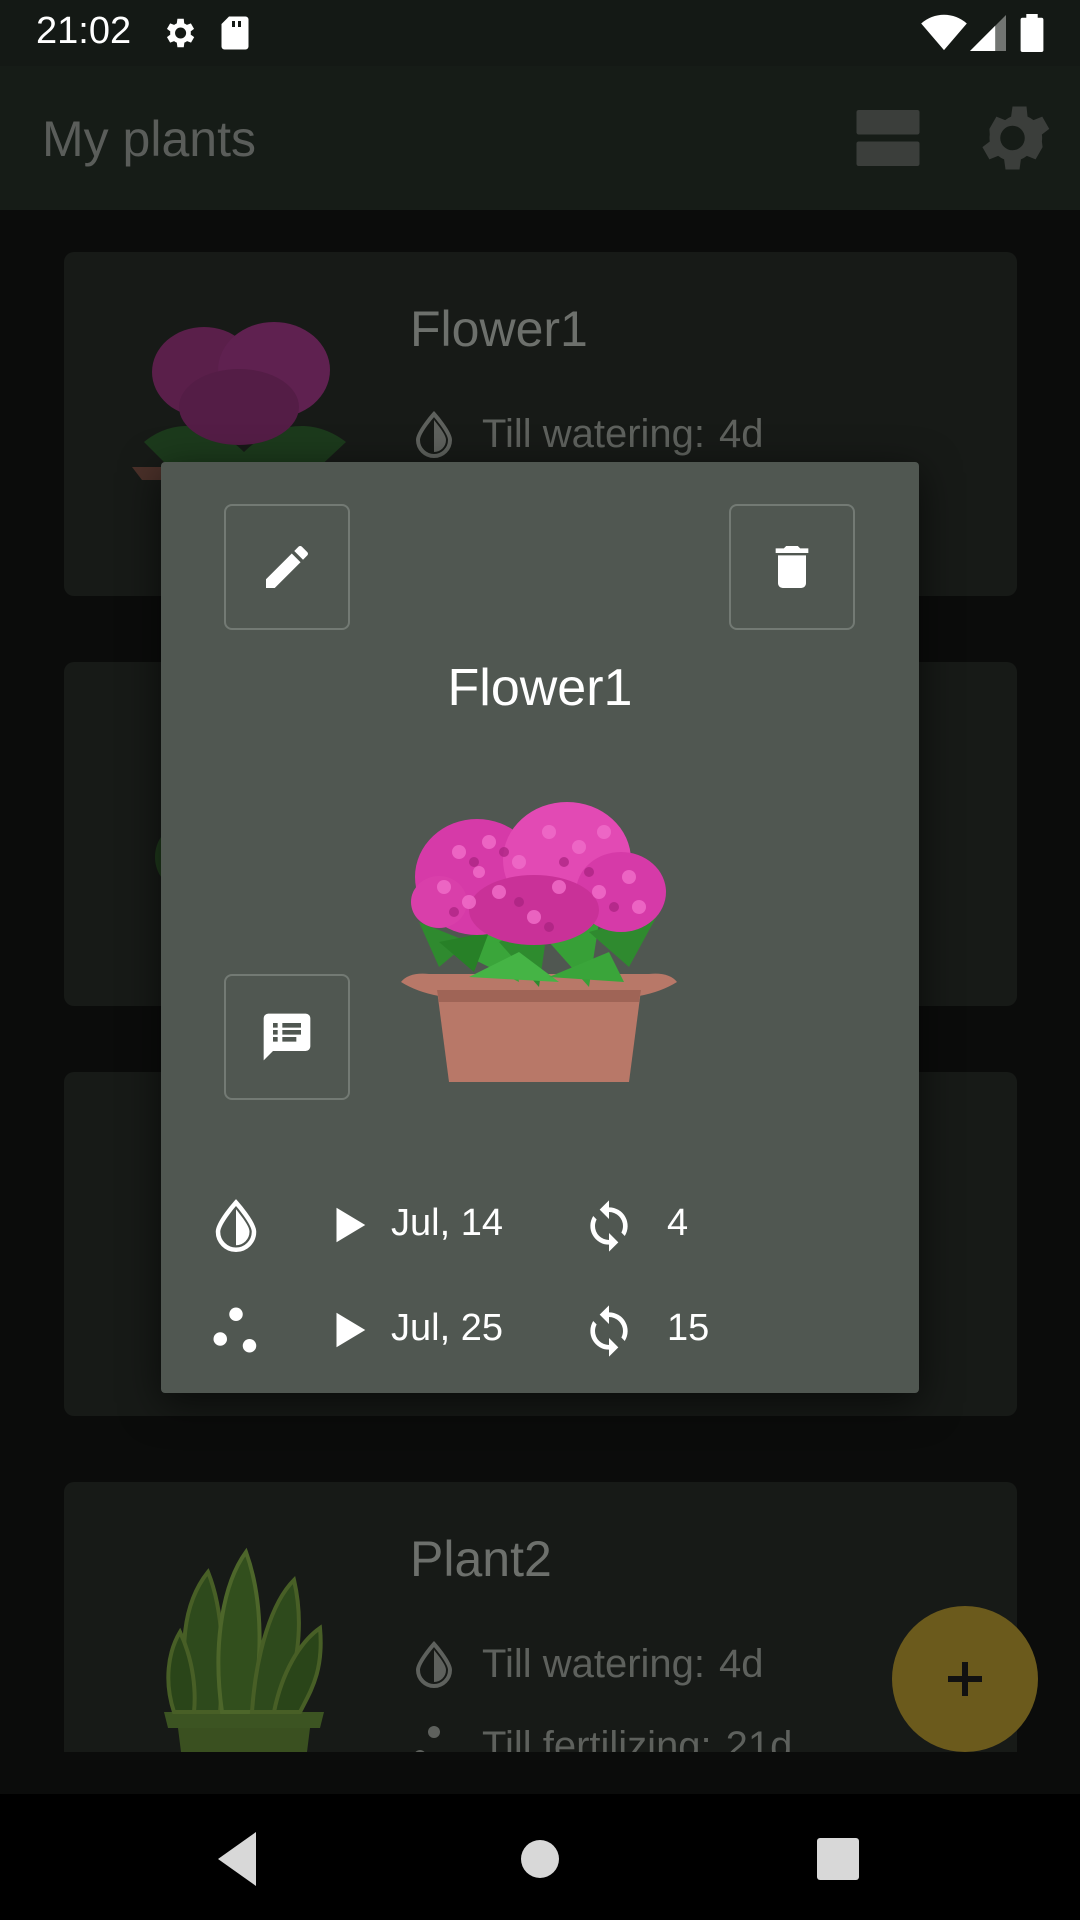 The width and height of the screenshot is (1080, 1920). I want to click on fertilizing-label: Till fertilizing:, so click(597, 1738).